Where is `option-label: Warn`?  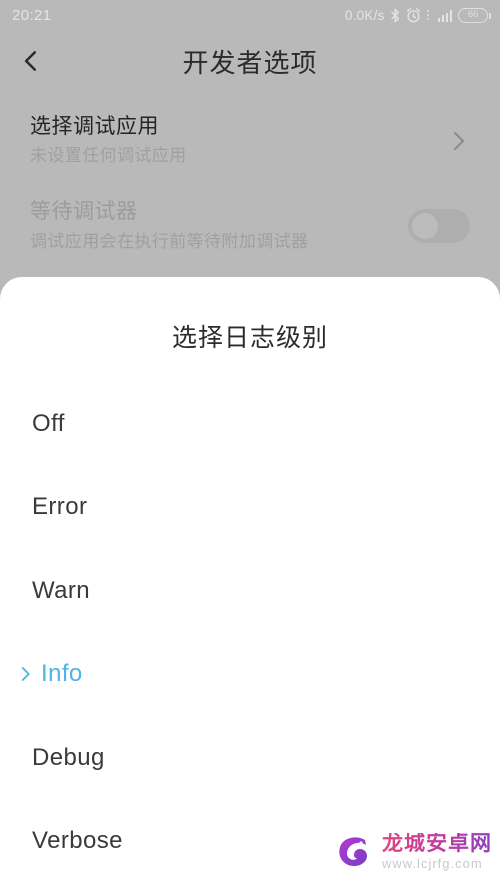
option-label: Warn is located at coordinates (61, 590).